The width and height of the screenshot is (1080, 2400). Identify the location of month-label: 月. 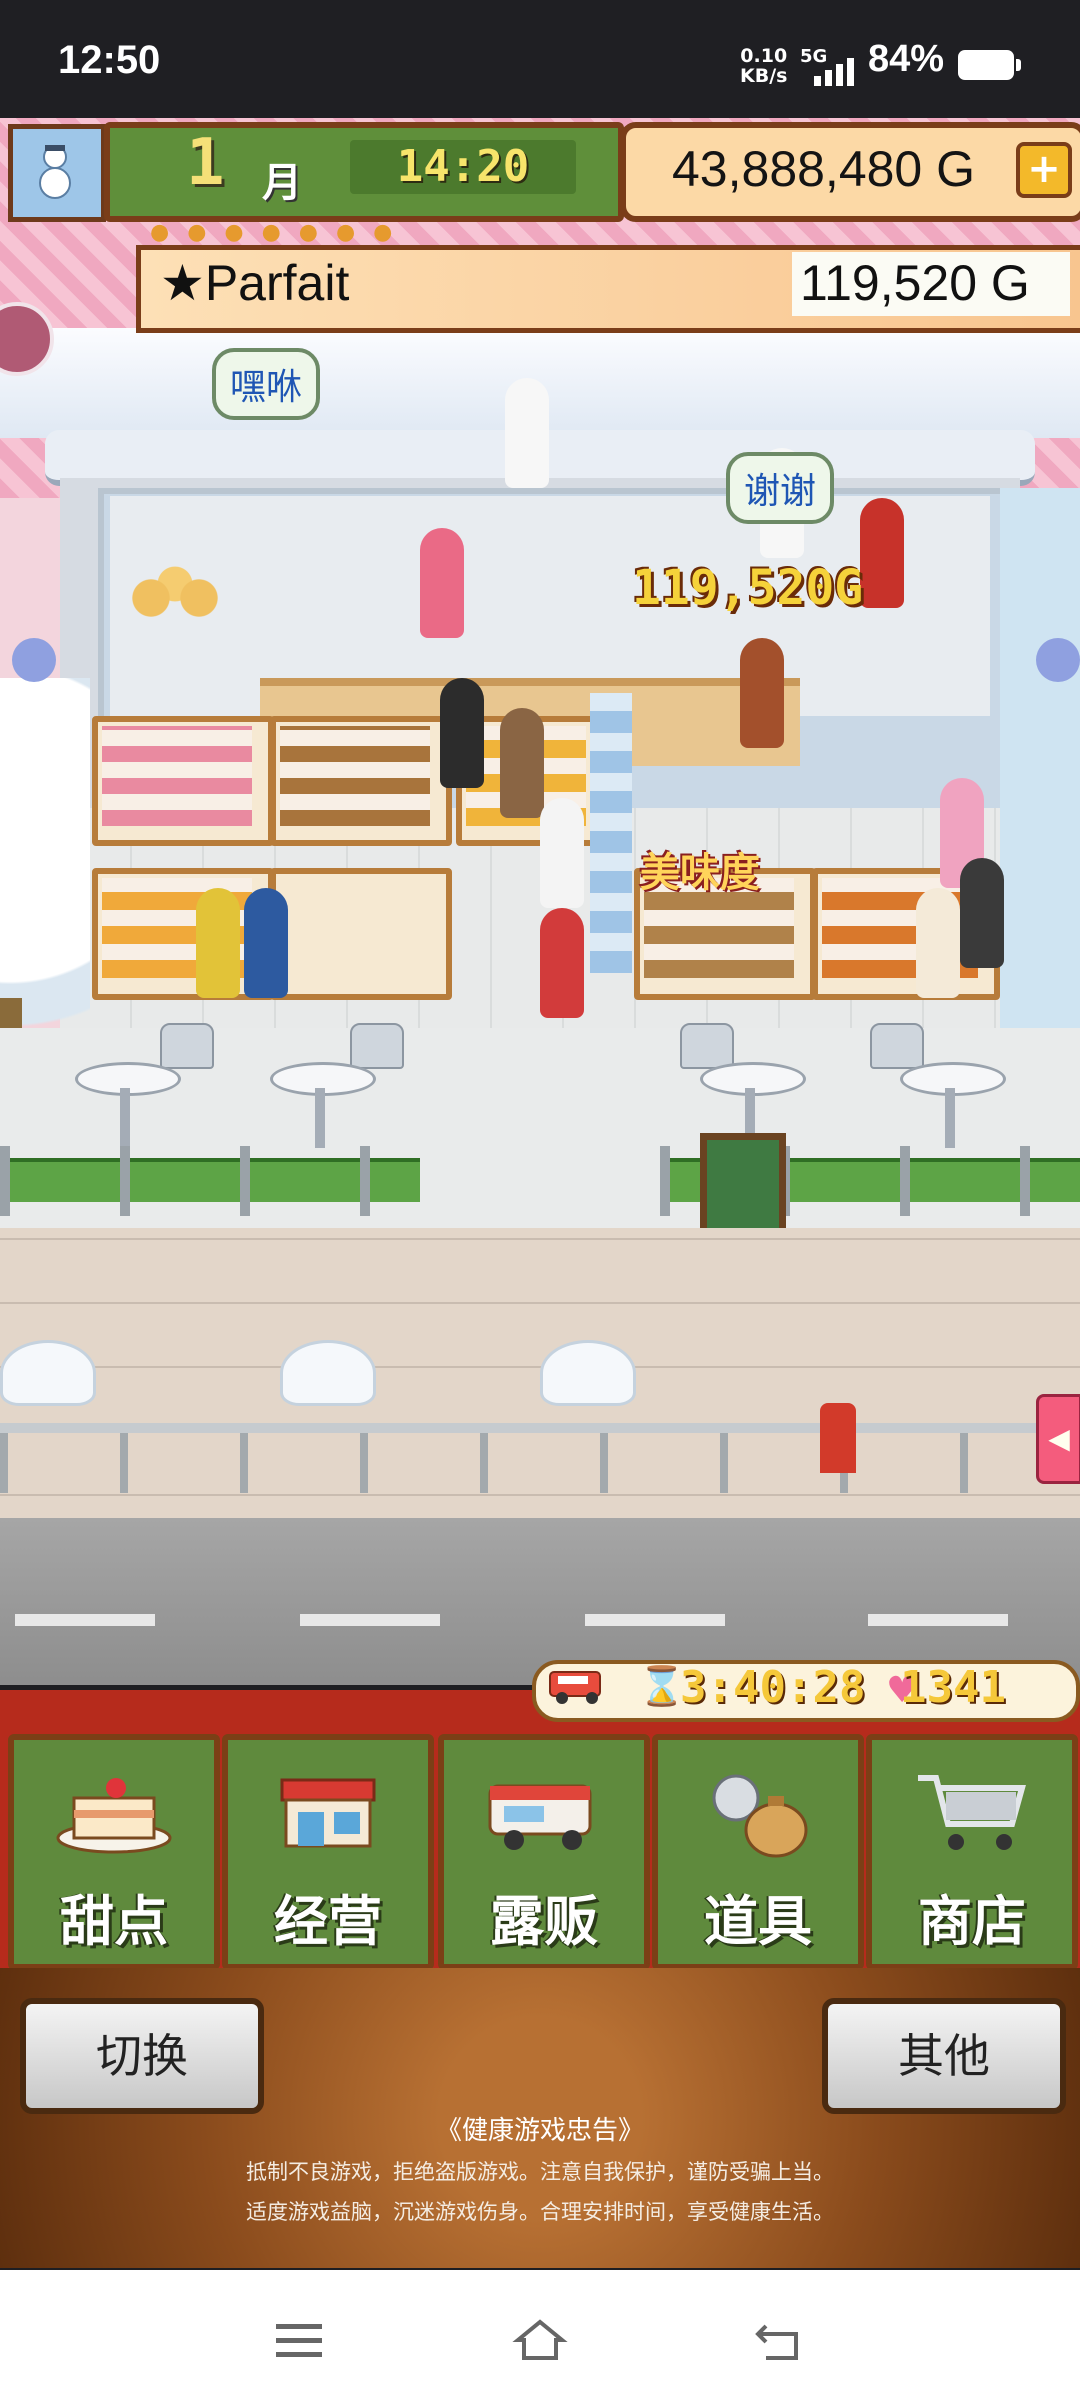
(282, 183).